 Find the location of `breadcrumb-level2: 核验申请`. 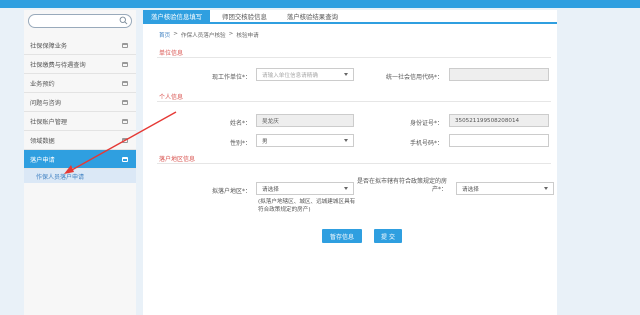

breadcrumb-level2: 核验申请 is located at coordinates (247, 36).